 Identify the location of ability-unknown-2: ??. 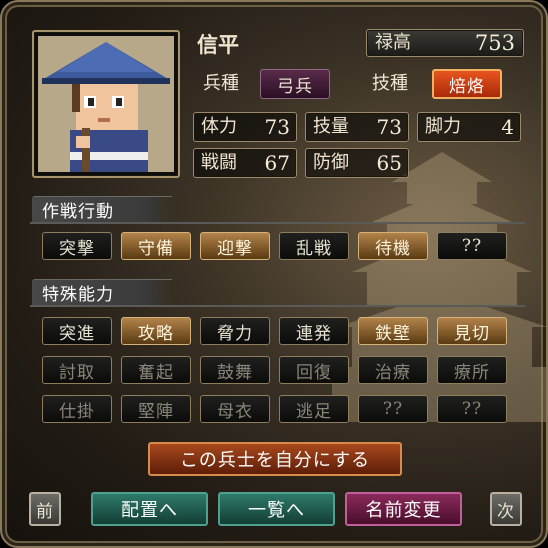
(472, 409).